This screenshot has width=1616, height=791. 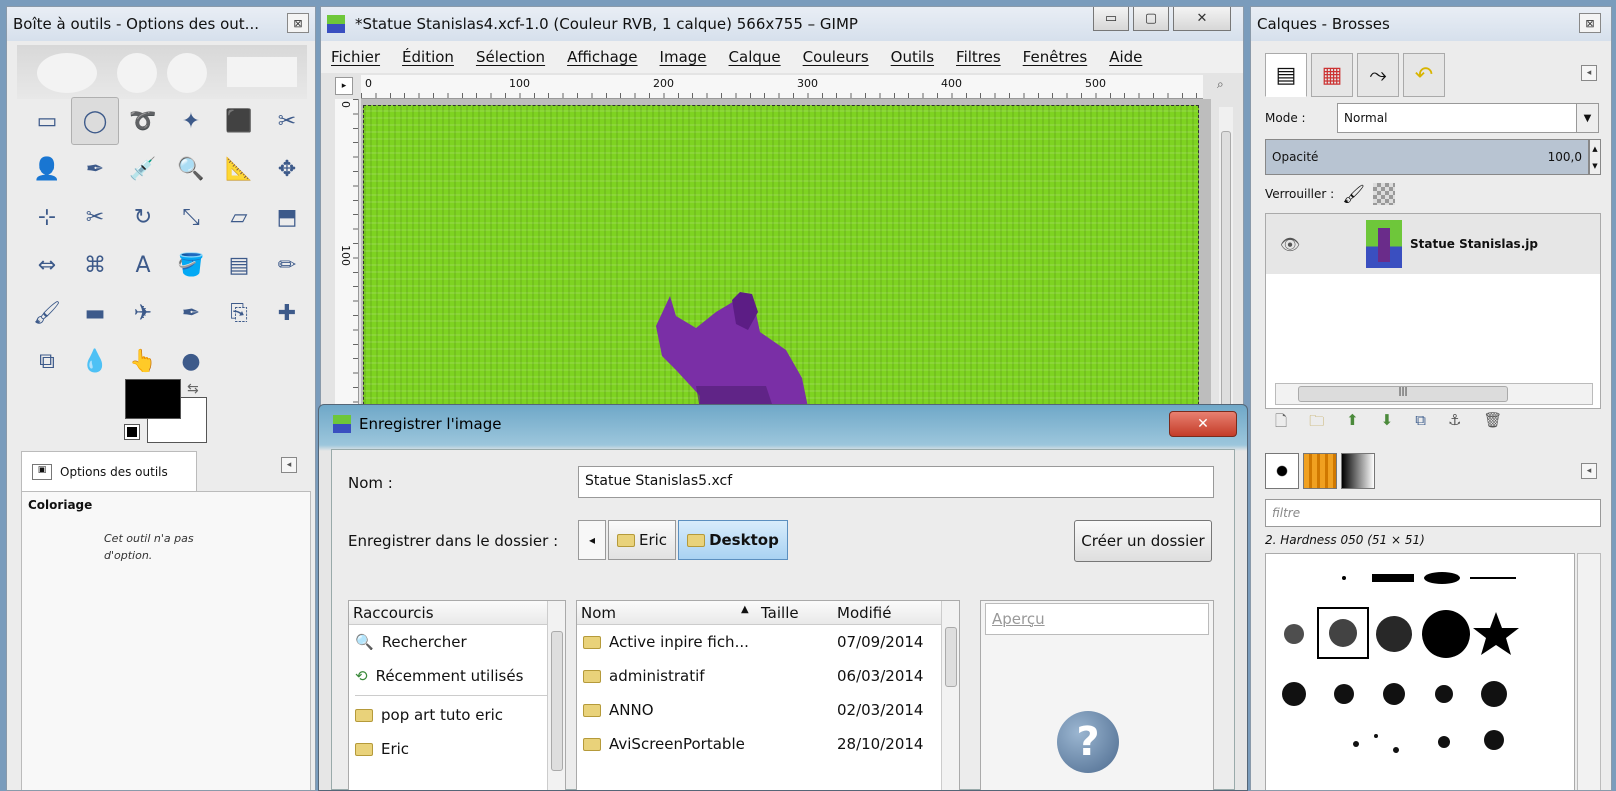 What do you see at coordinates (1286, 75) in the screenshot?
I see `tab-layers: ▤` at bounding box center [1286, 75].